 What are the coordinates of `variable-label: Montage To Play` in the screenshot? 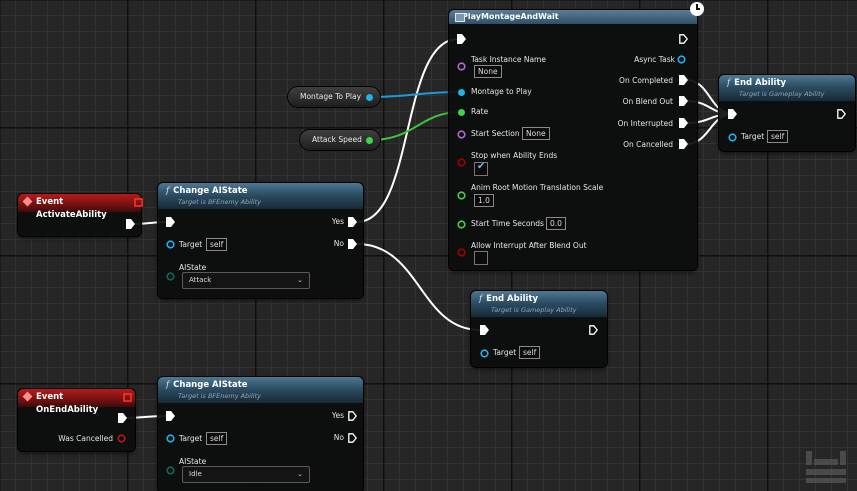 It's located at (331, 96).